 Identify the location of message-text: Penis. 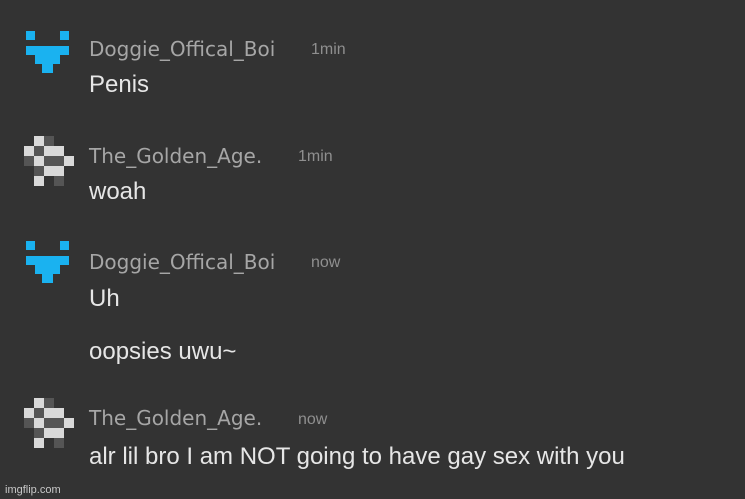
(119, 84).